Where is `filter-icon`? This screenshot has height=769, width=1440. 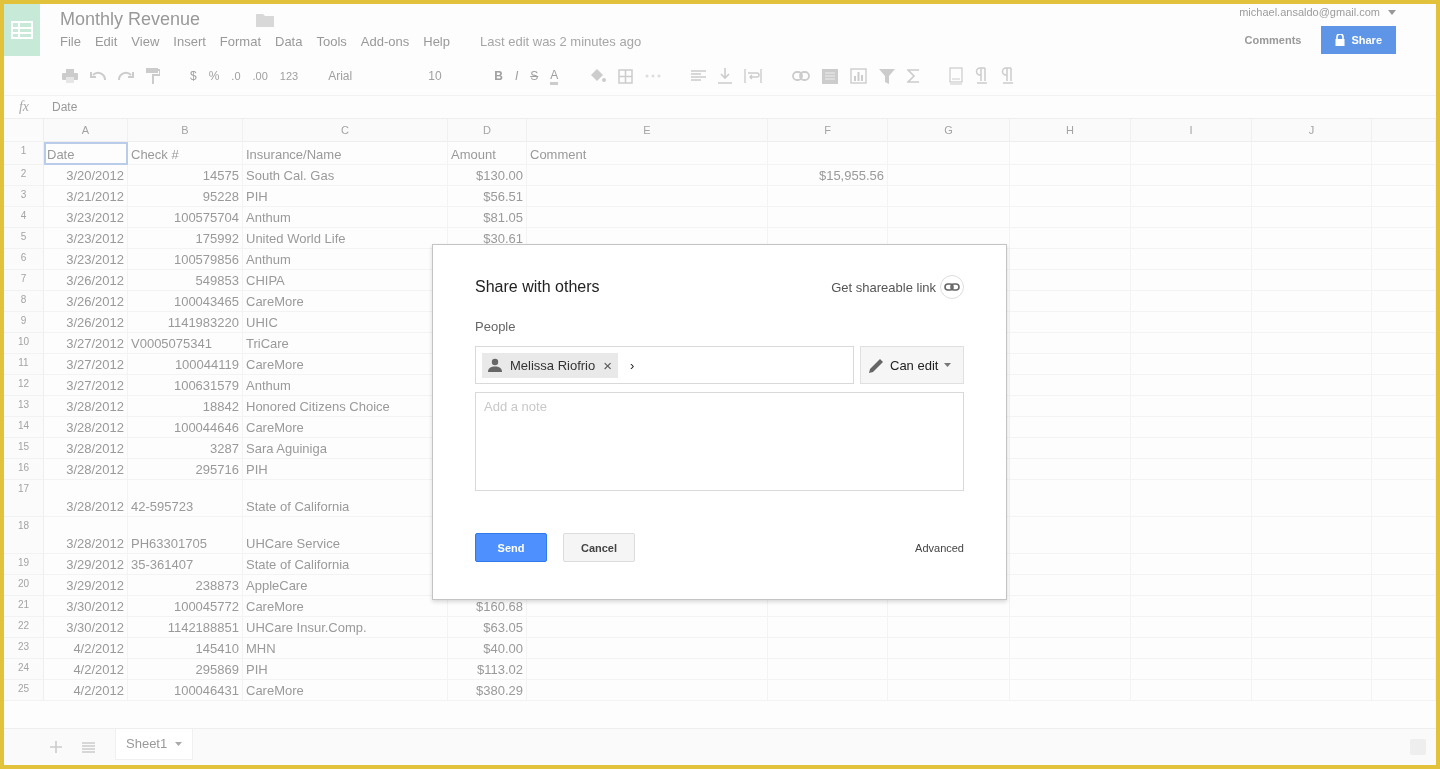
filter-icon is located at coordinates (887, 76).